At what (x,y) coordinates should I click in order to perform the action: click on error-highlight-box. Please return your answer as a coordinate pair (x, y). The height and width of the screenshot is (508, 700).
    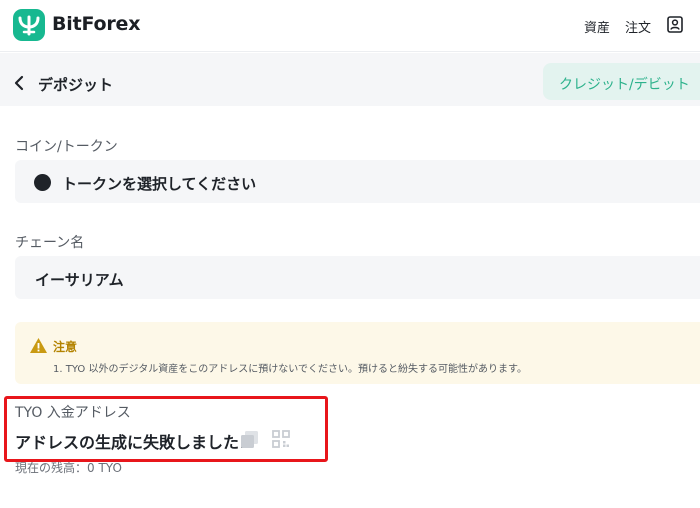
    Looking at the image, I should click on (166, 429).